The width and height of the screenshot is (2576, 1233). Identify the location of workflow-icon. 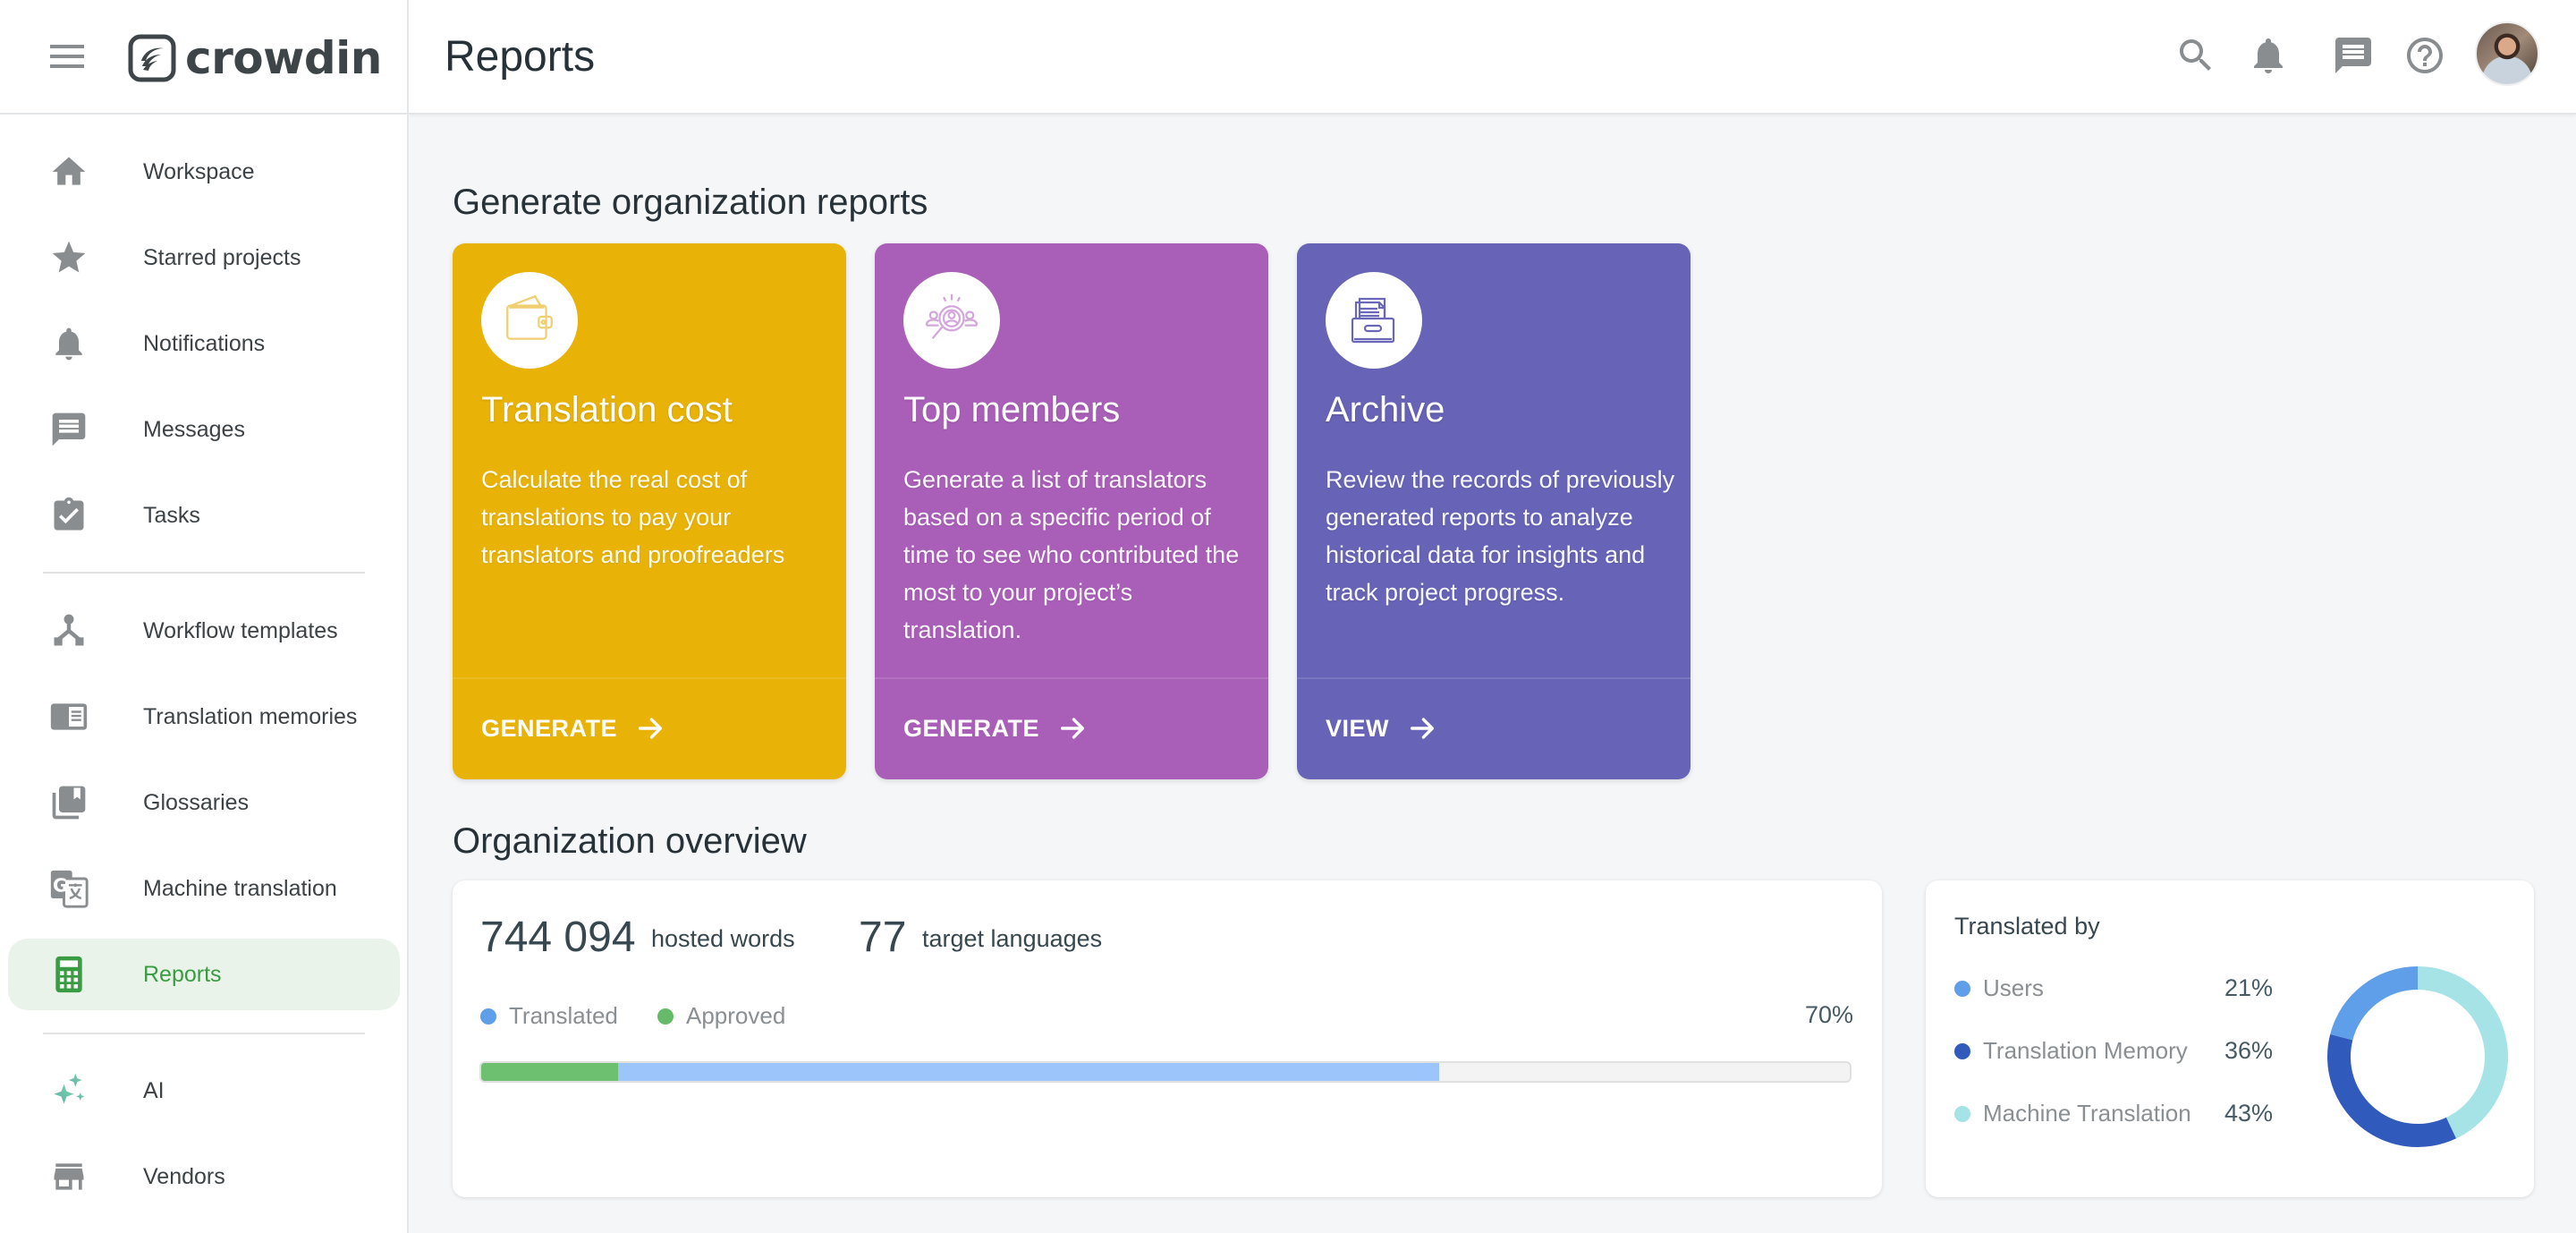
(69, 630).